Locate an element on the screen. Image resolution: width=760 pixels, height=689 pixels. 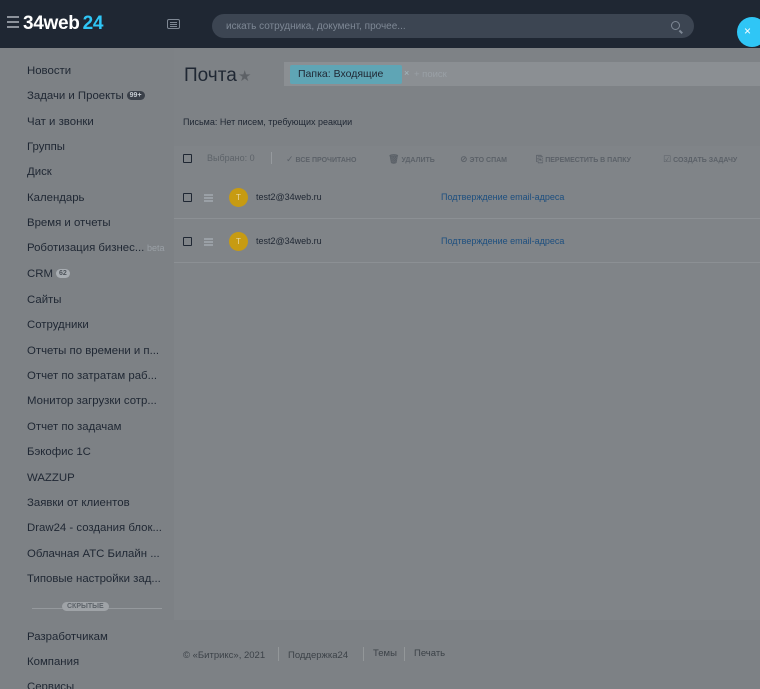
logo-number: 24 is located at coordinates (93, 23).